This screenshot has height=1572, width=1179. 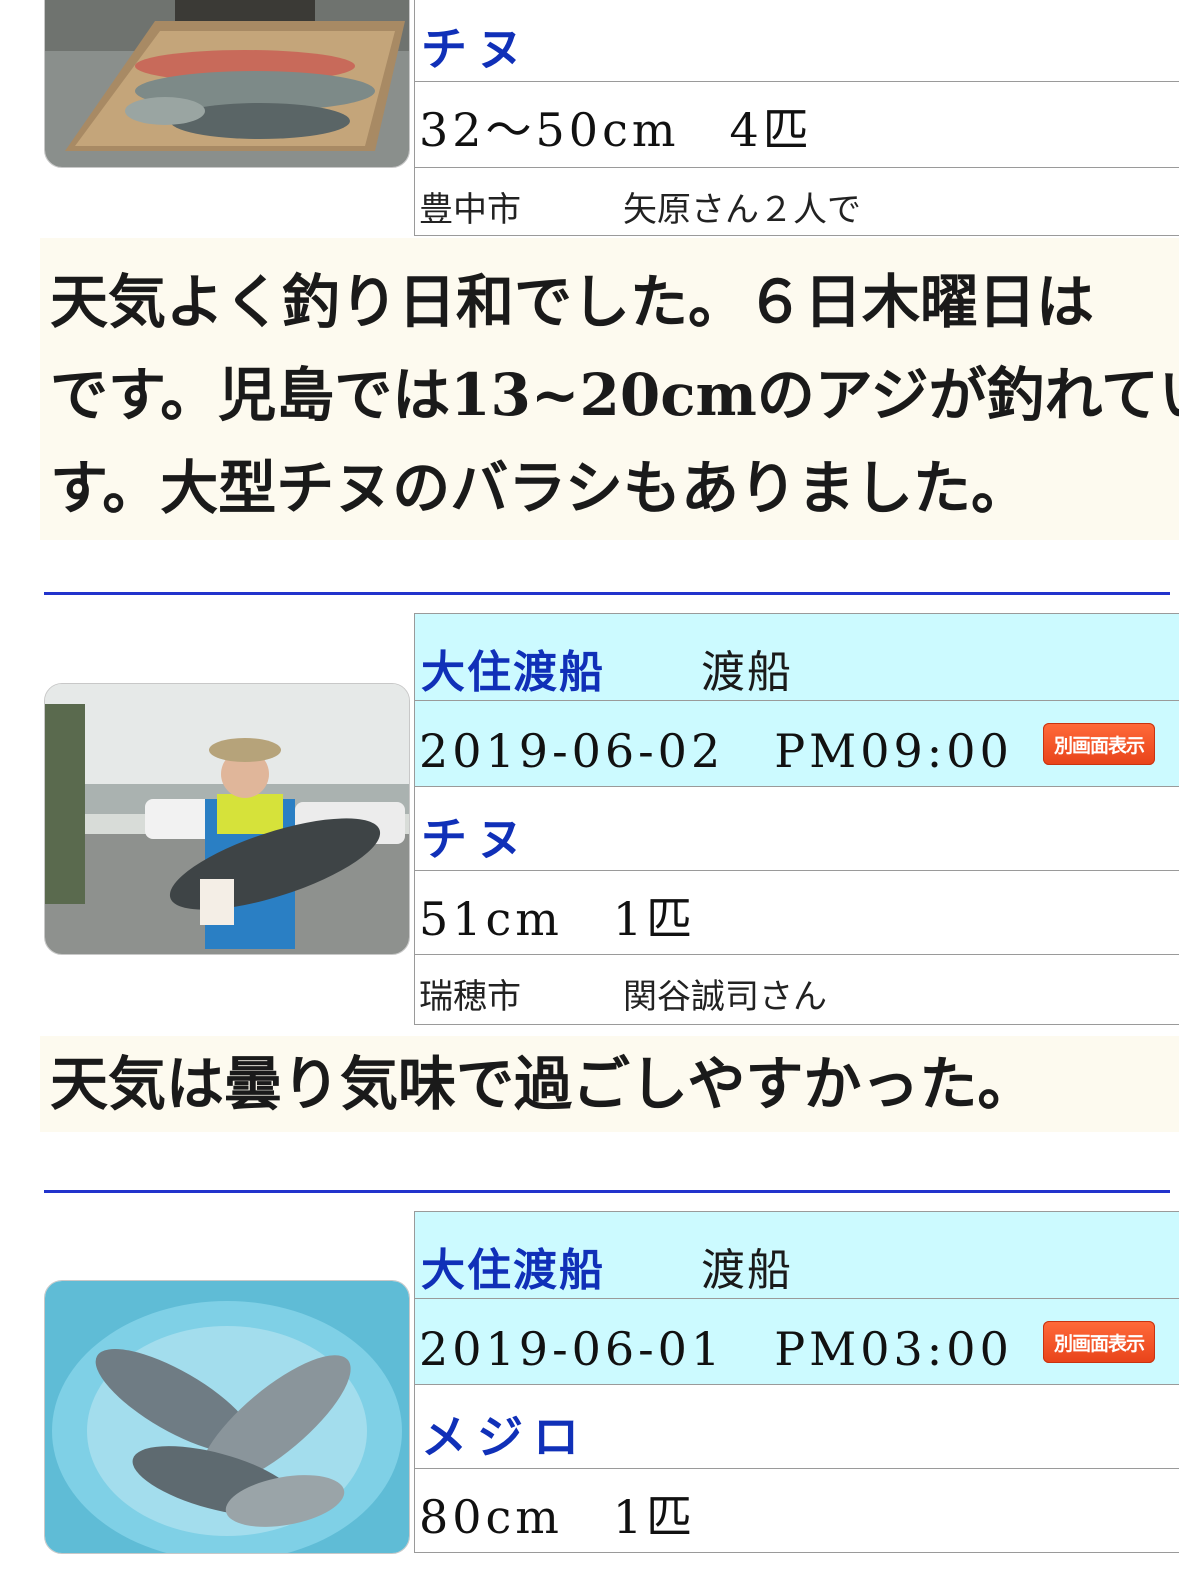 I want to click on comment-line: す。大型チヌのバラシもありました。, so click(x=540, y=488).